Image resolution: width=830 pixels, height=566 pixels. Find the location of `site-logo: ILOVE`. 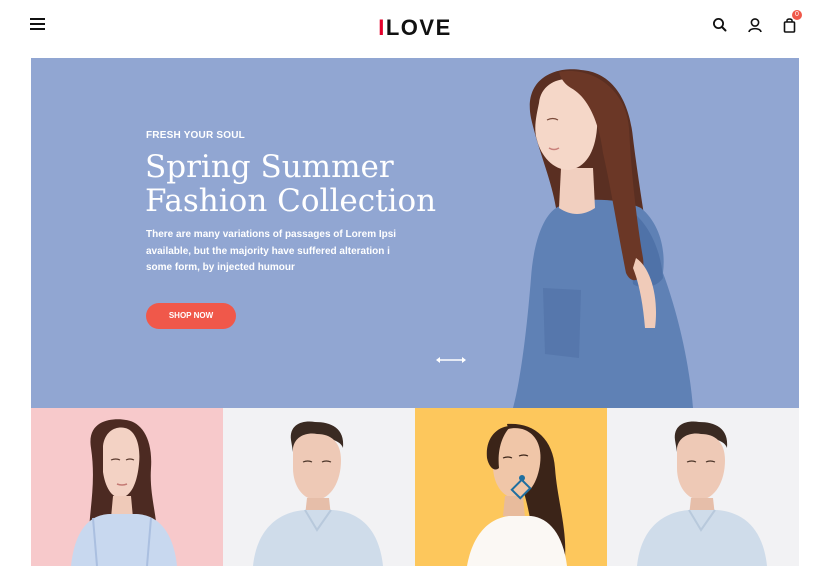

site-logo: ILOVE is located at coordinates (415, 28).